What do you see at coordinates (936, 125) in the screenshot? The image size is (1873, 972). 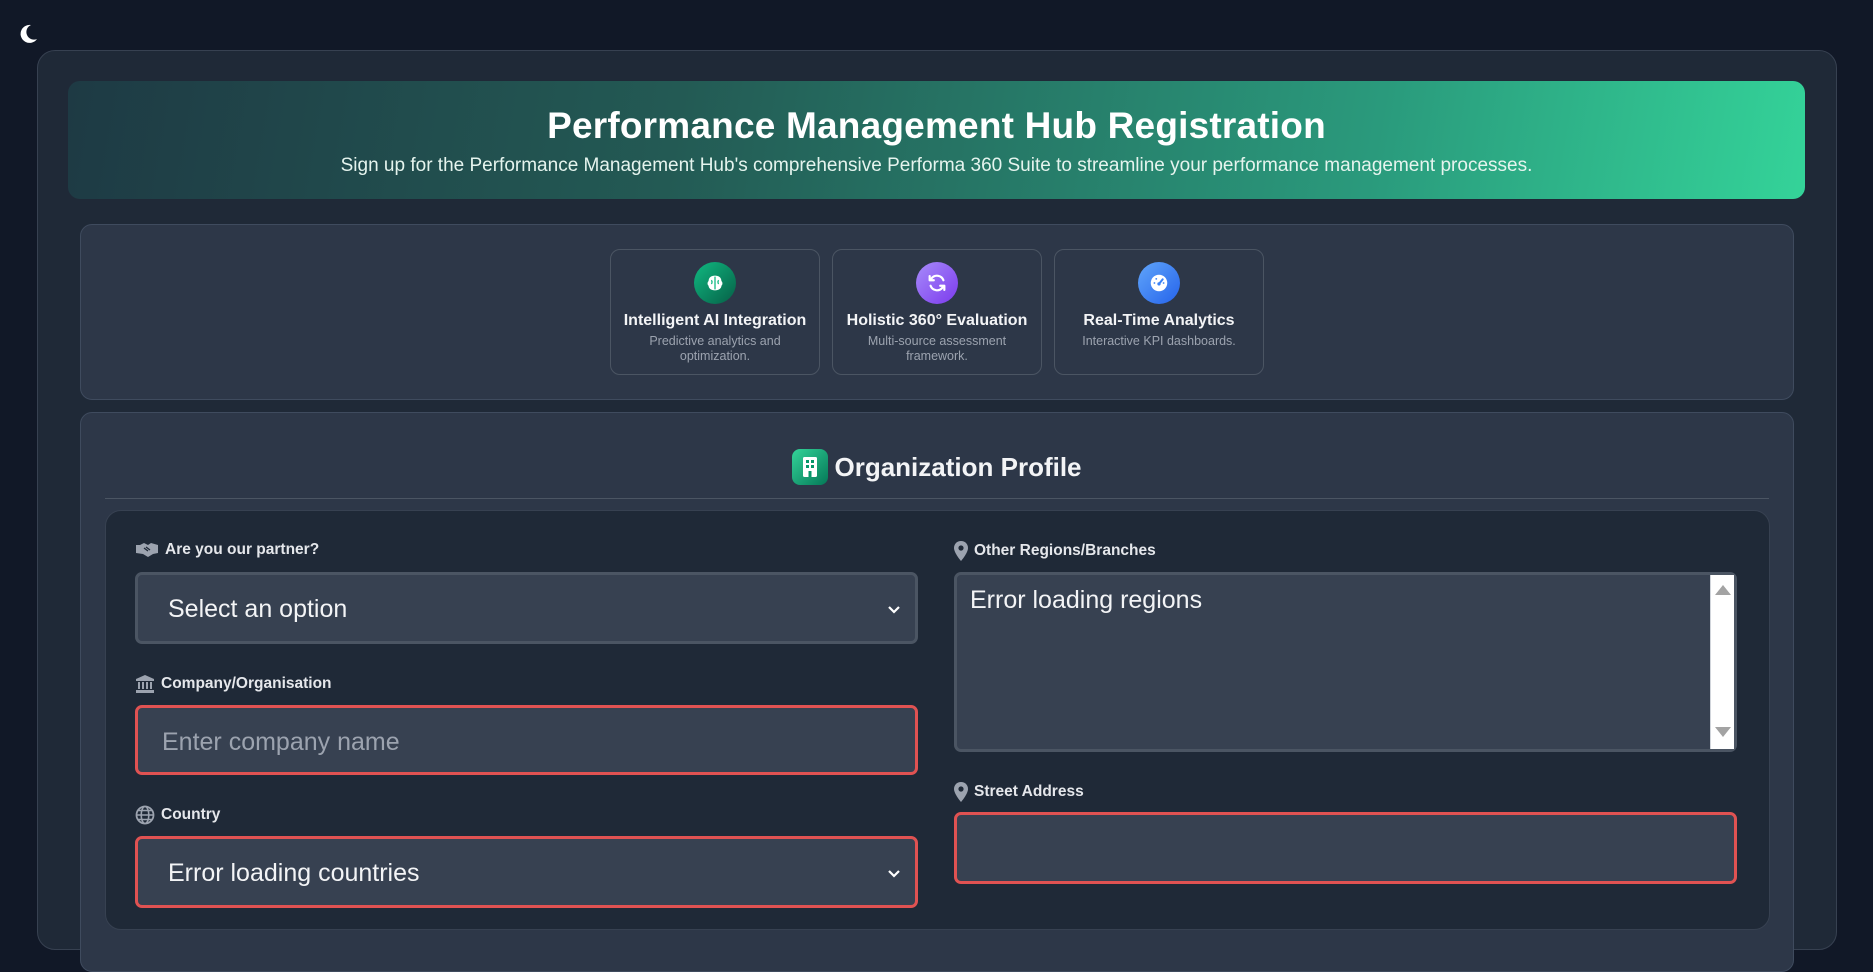 I see `page-title: Performance Management Hub Registration` at bounding box center [936, 125].